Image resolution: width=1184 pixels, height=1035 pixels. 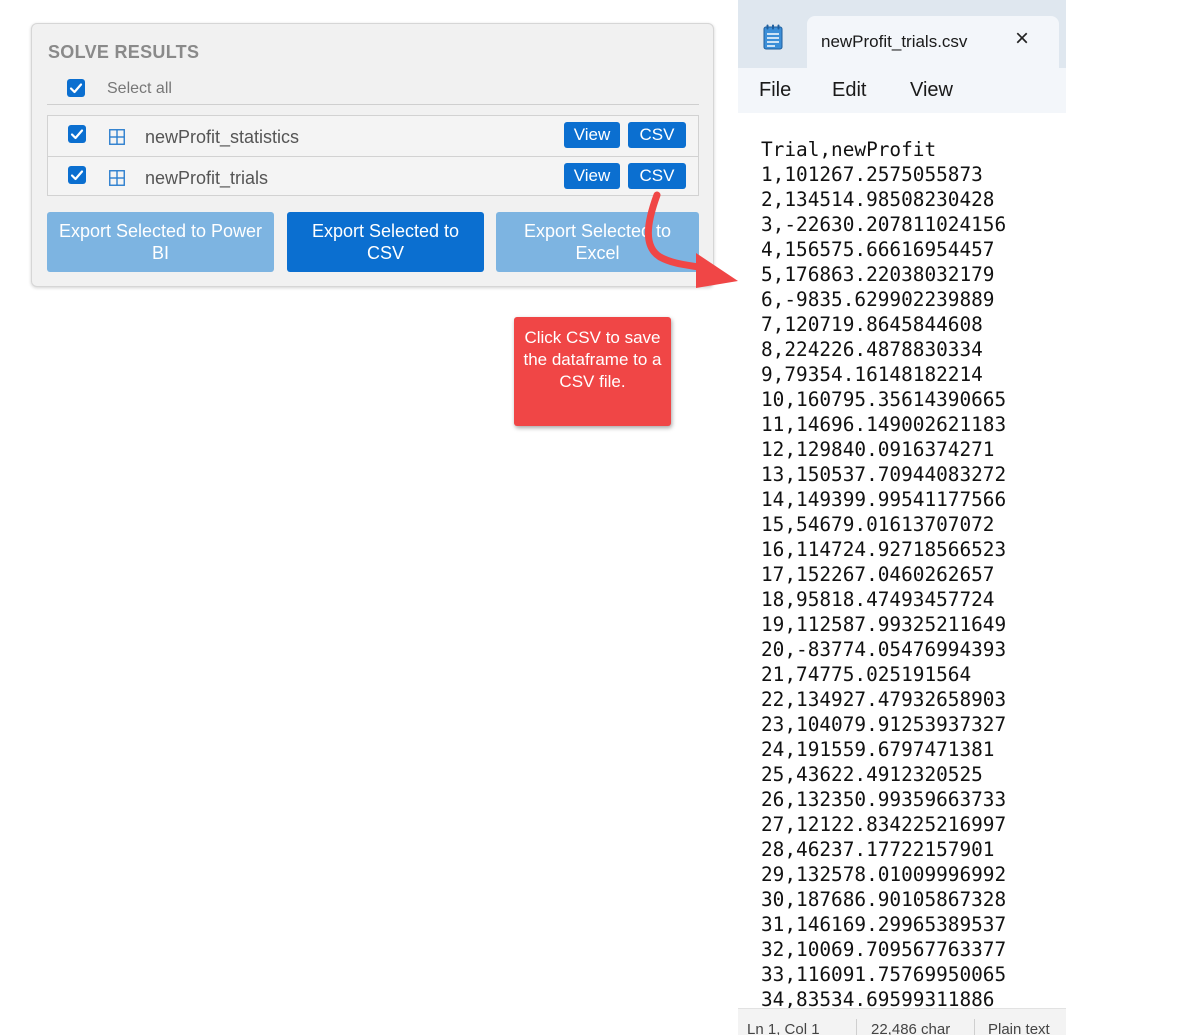 What do you see at coordinates (872, 174) in the screenshot?
I see `text-line: 1,101267.2575055873` at bounding box center [872, 174].